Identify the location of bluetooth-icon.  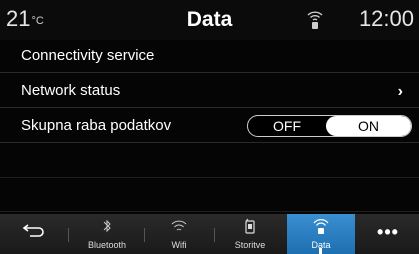
(107, 226).